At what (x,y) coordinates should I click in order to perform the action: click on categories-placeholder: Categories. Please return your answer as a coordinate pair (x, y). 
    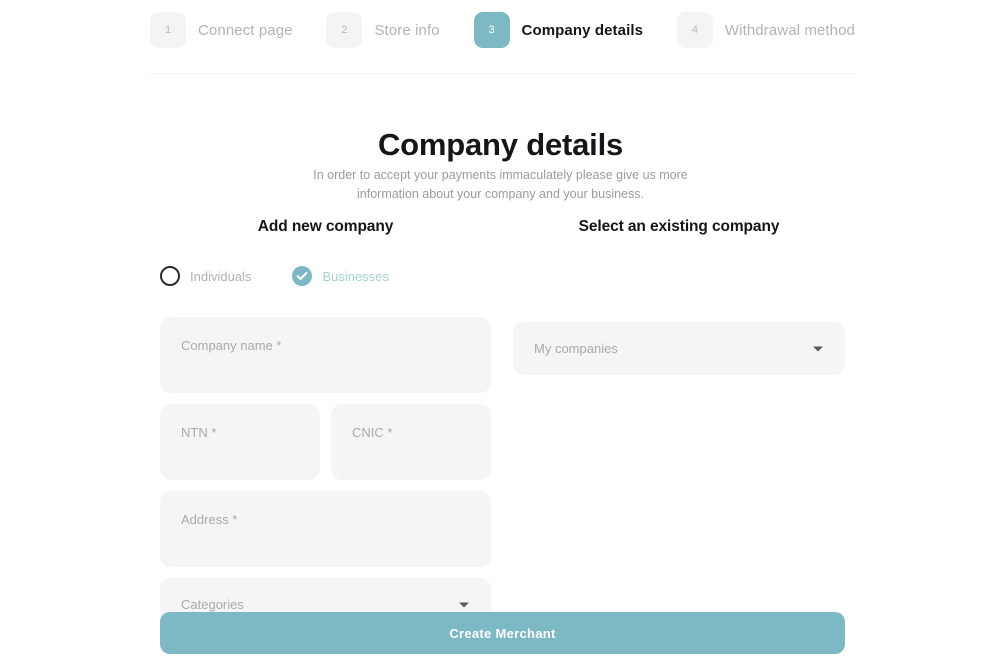
    Looking at the image, I should click on (212, 604).